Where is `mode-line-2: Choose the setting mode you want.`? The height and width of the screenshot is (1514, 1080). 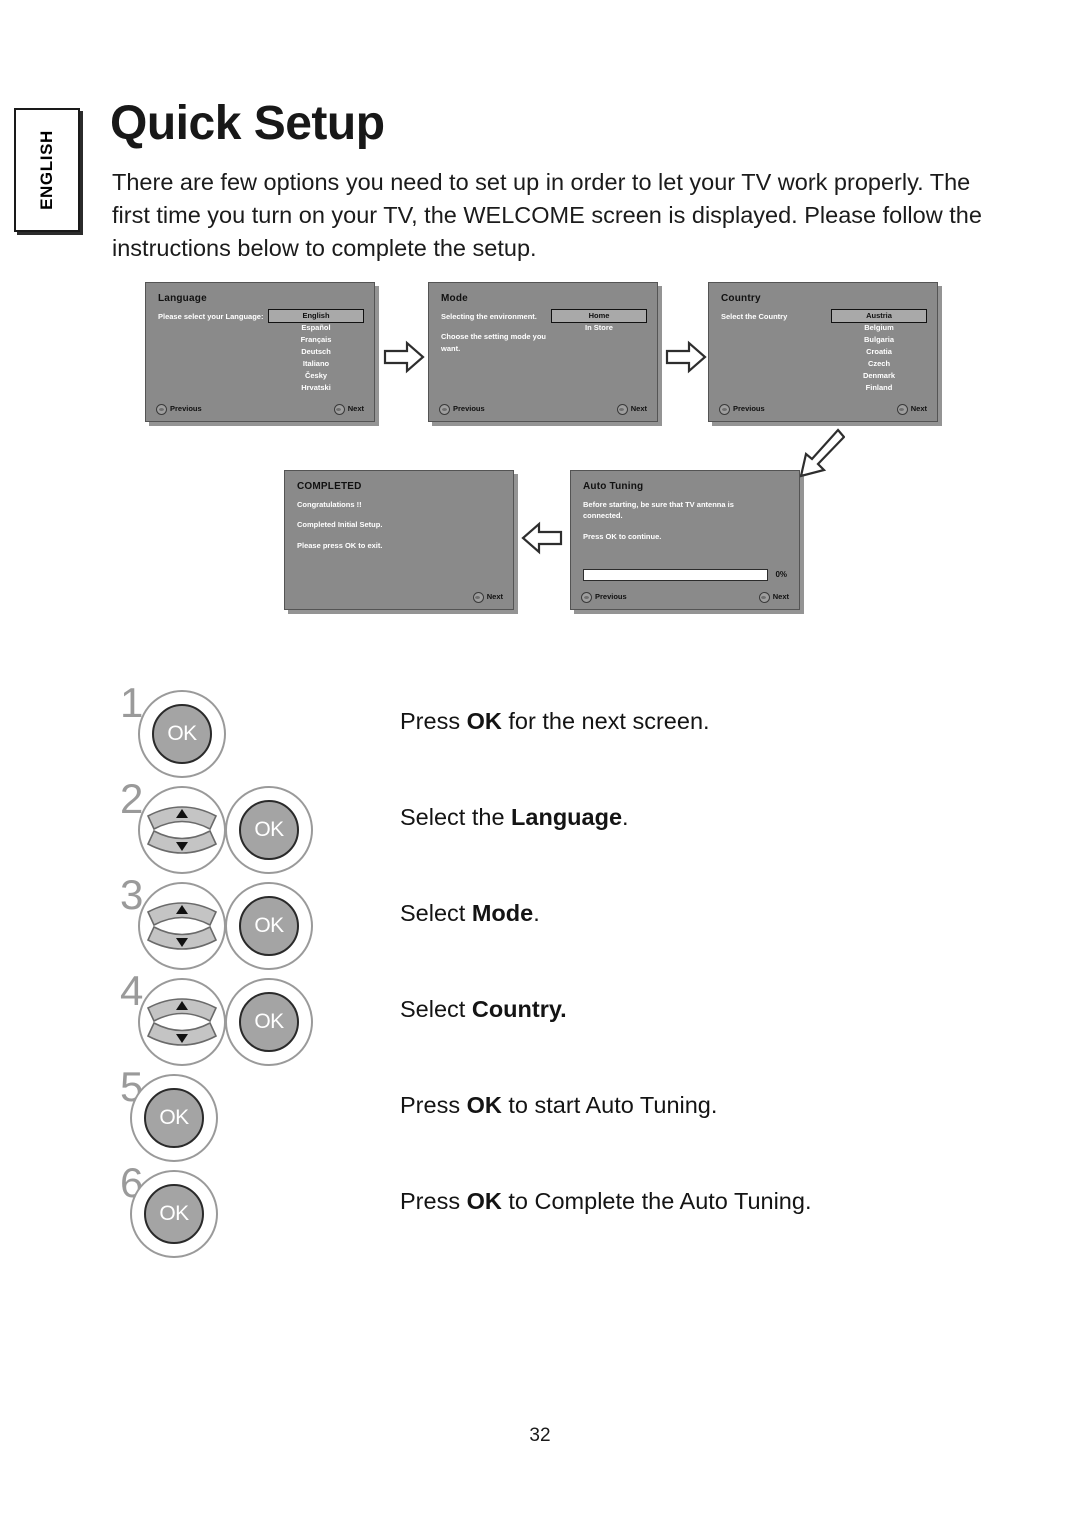 mode-line-2: Choose the setting mode you want. is located at coordinates (494, 342).